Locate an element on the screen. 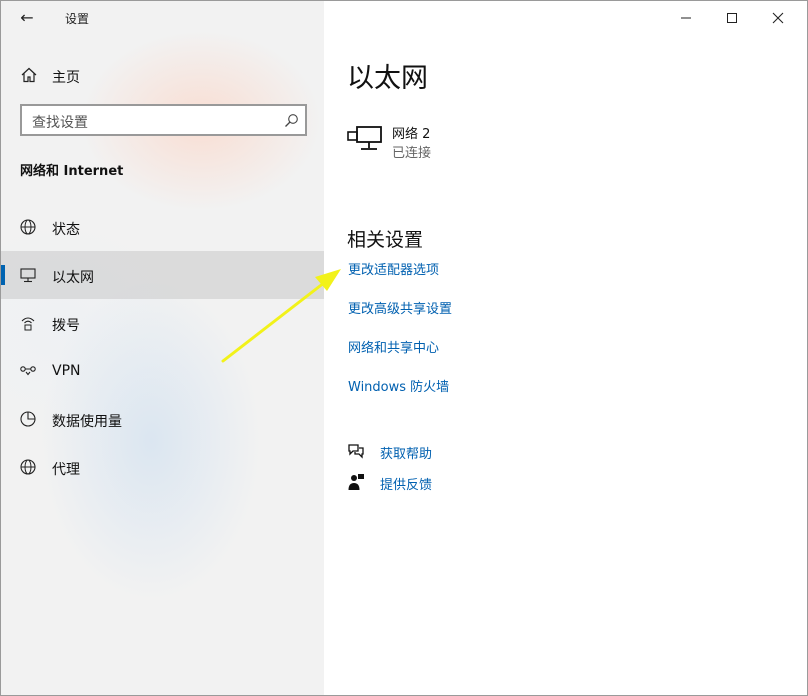 Image resolution: width=808 pixels, height=696 pixels. title-bar: ← 设置 is located at coordinates (404, 18).